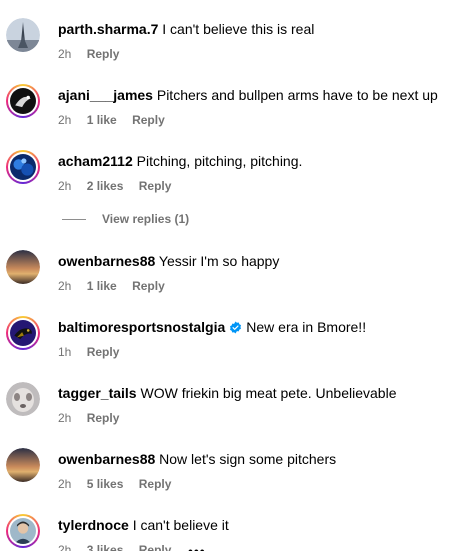  Describe the element at coordinates (180, 525) in the screenshot. I see `comment-text: I can't believe it` at that location.